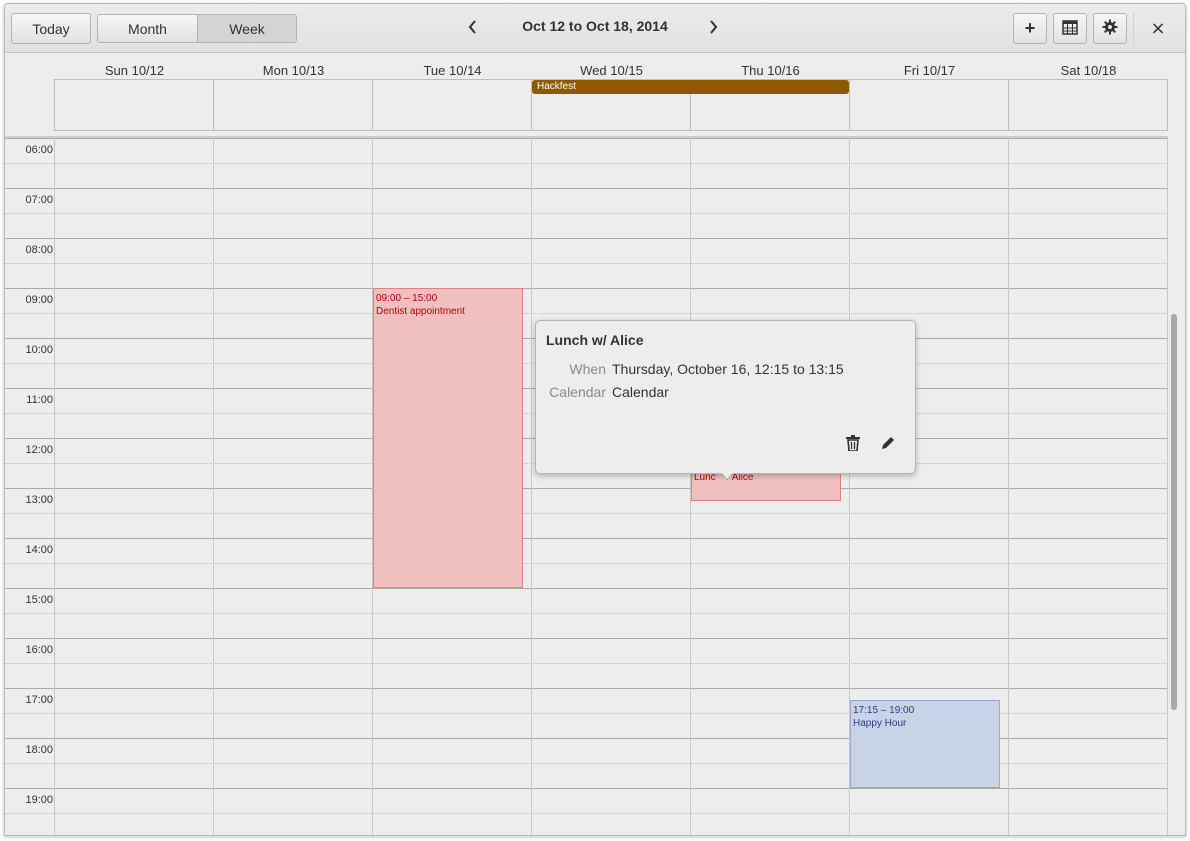 The width and height of the screenshot is (1190, 841). I want to click on event-dentist-appointment: 09:00 – 15:00 Dentist appointment, so click(448, 438).